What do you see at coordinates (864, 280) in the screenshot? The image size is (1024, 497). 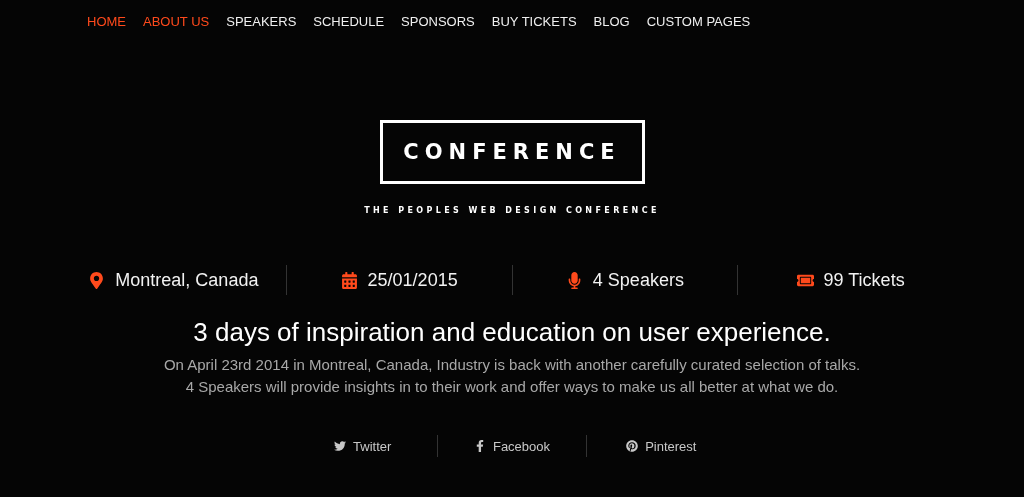 I see `event-stat: 99 Tickets` at bounding box center [864, 280].